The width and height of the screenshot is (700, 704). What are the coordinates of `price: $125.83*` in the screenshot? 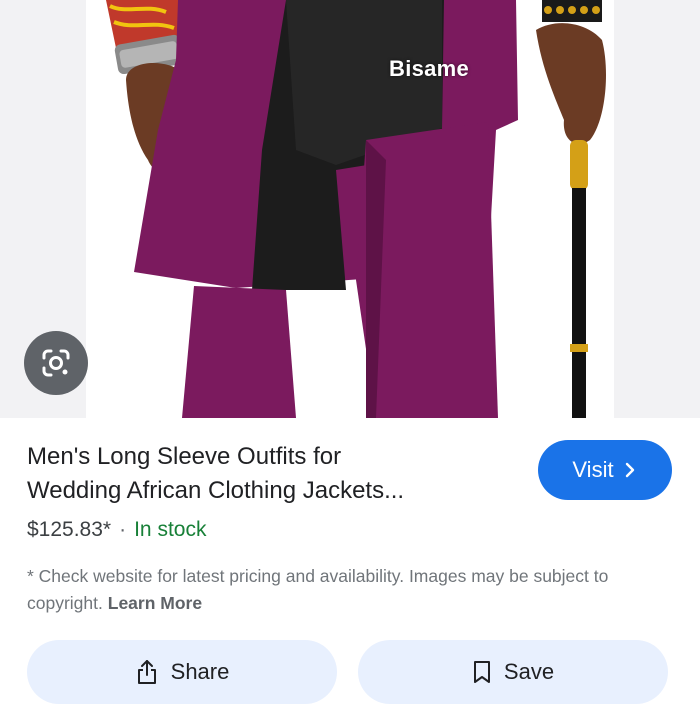 It's located at (69, 529).